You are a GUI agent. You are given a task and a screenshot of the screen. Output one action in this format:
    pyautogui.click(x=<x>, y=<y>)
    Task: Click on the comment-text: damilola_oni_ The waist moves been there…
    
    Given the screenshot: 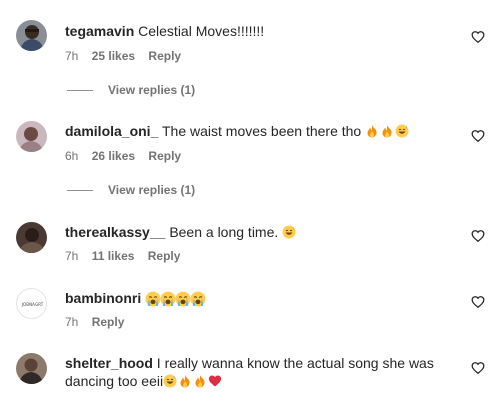 What is the action you would take?
    pyautogui.click(x=262, y=131)
    